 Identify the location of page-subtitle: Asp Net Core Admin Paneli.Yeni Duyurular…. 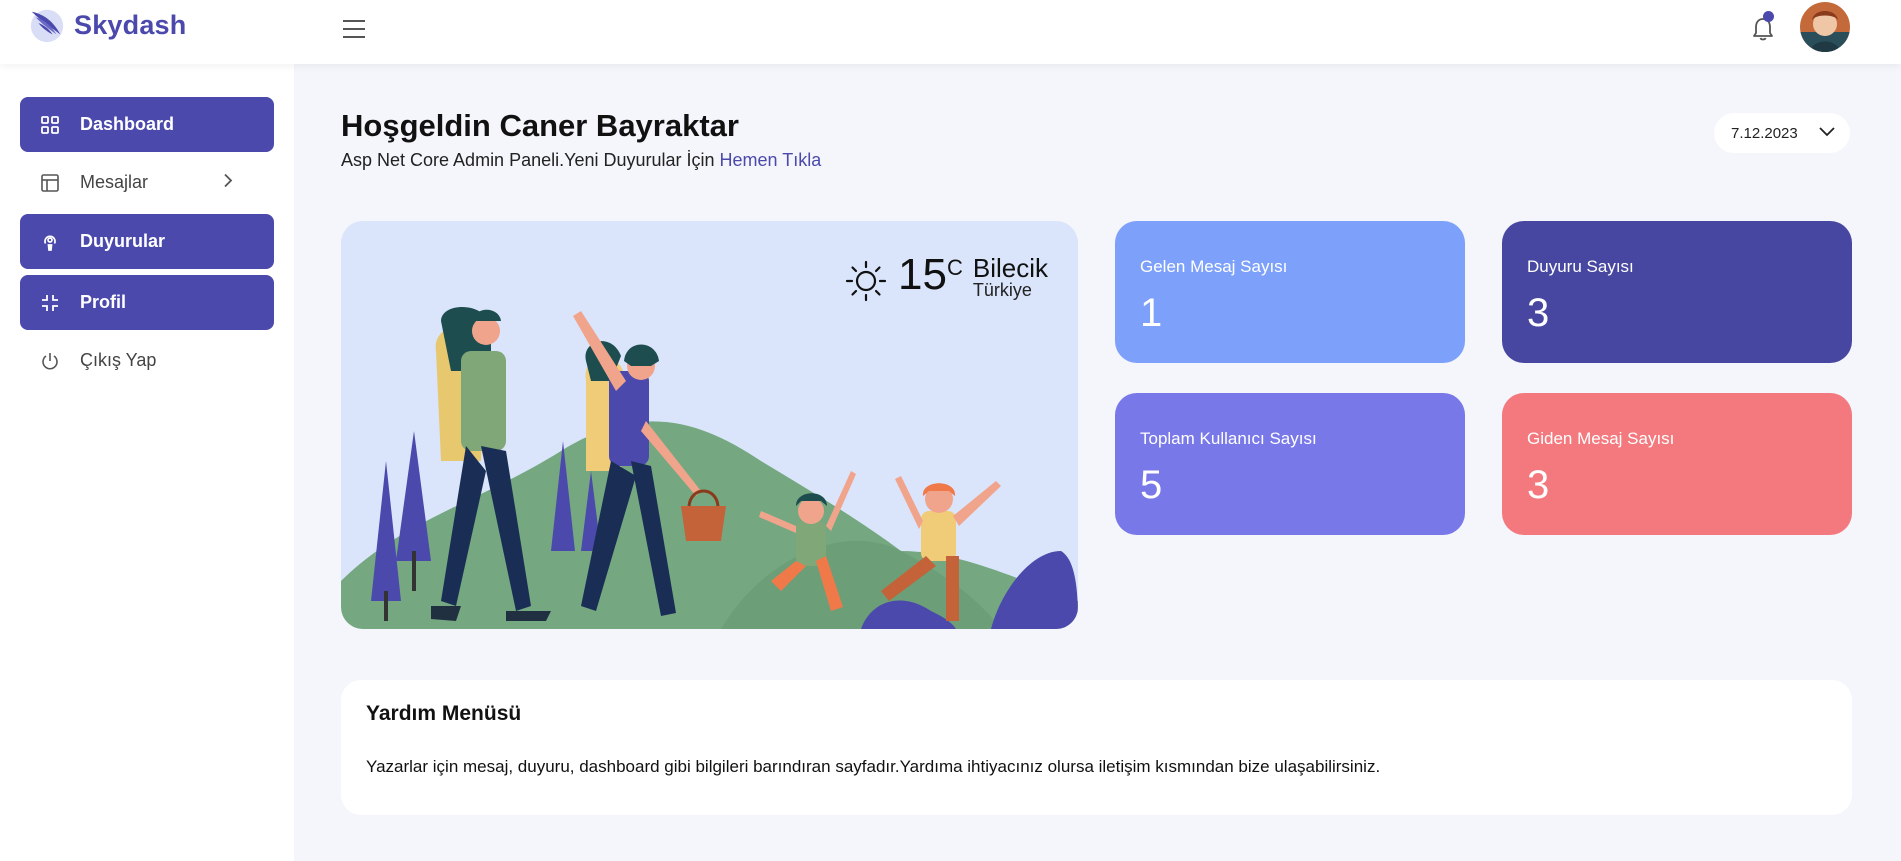
(581, 160).